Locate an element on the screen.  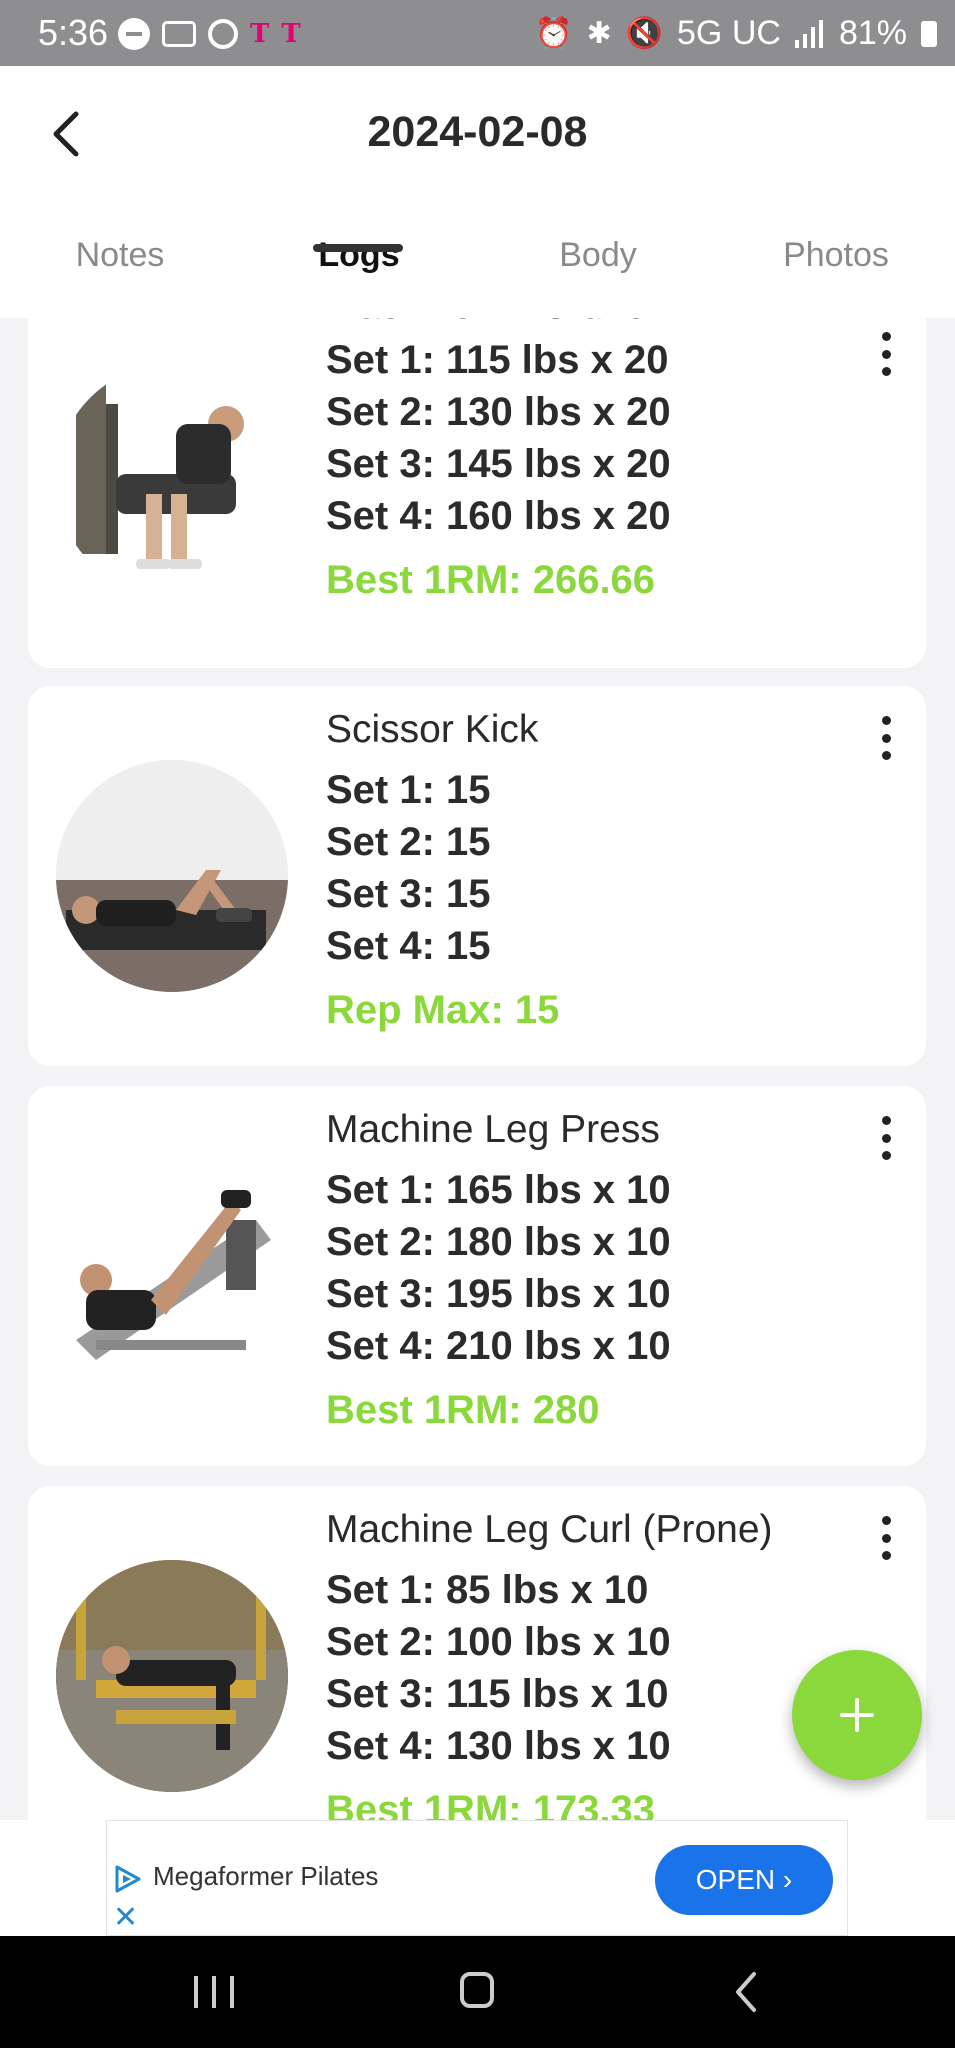
active-tab-indicator is located at coordinates (358, 248).